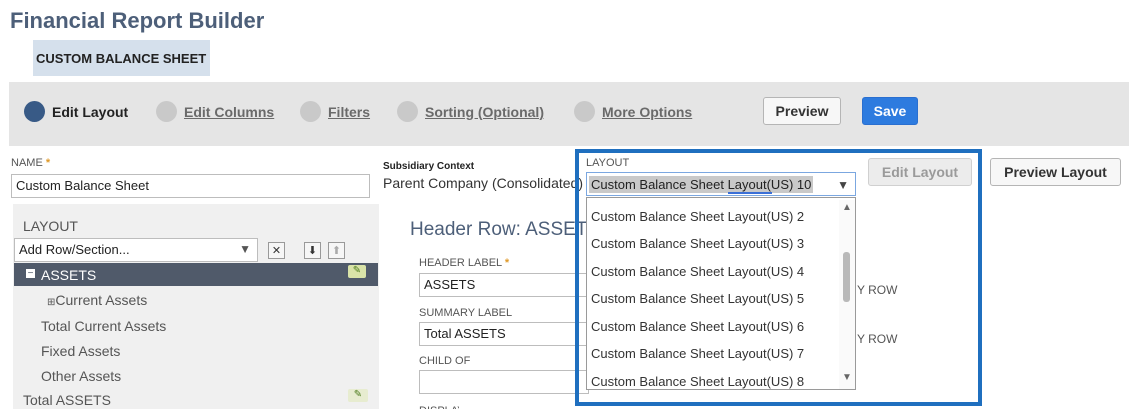  I want to click on collapse-icon: −, so click(30, 273).